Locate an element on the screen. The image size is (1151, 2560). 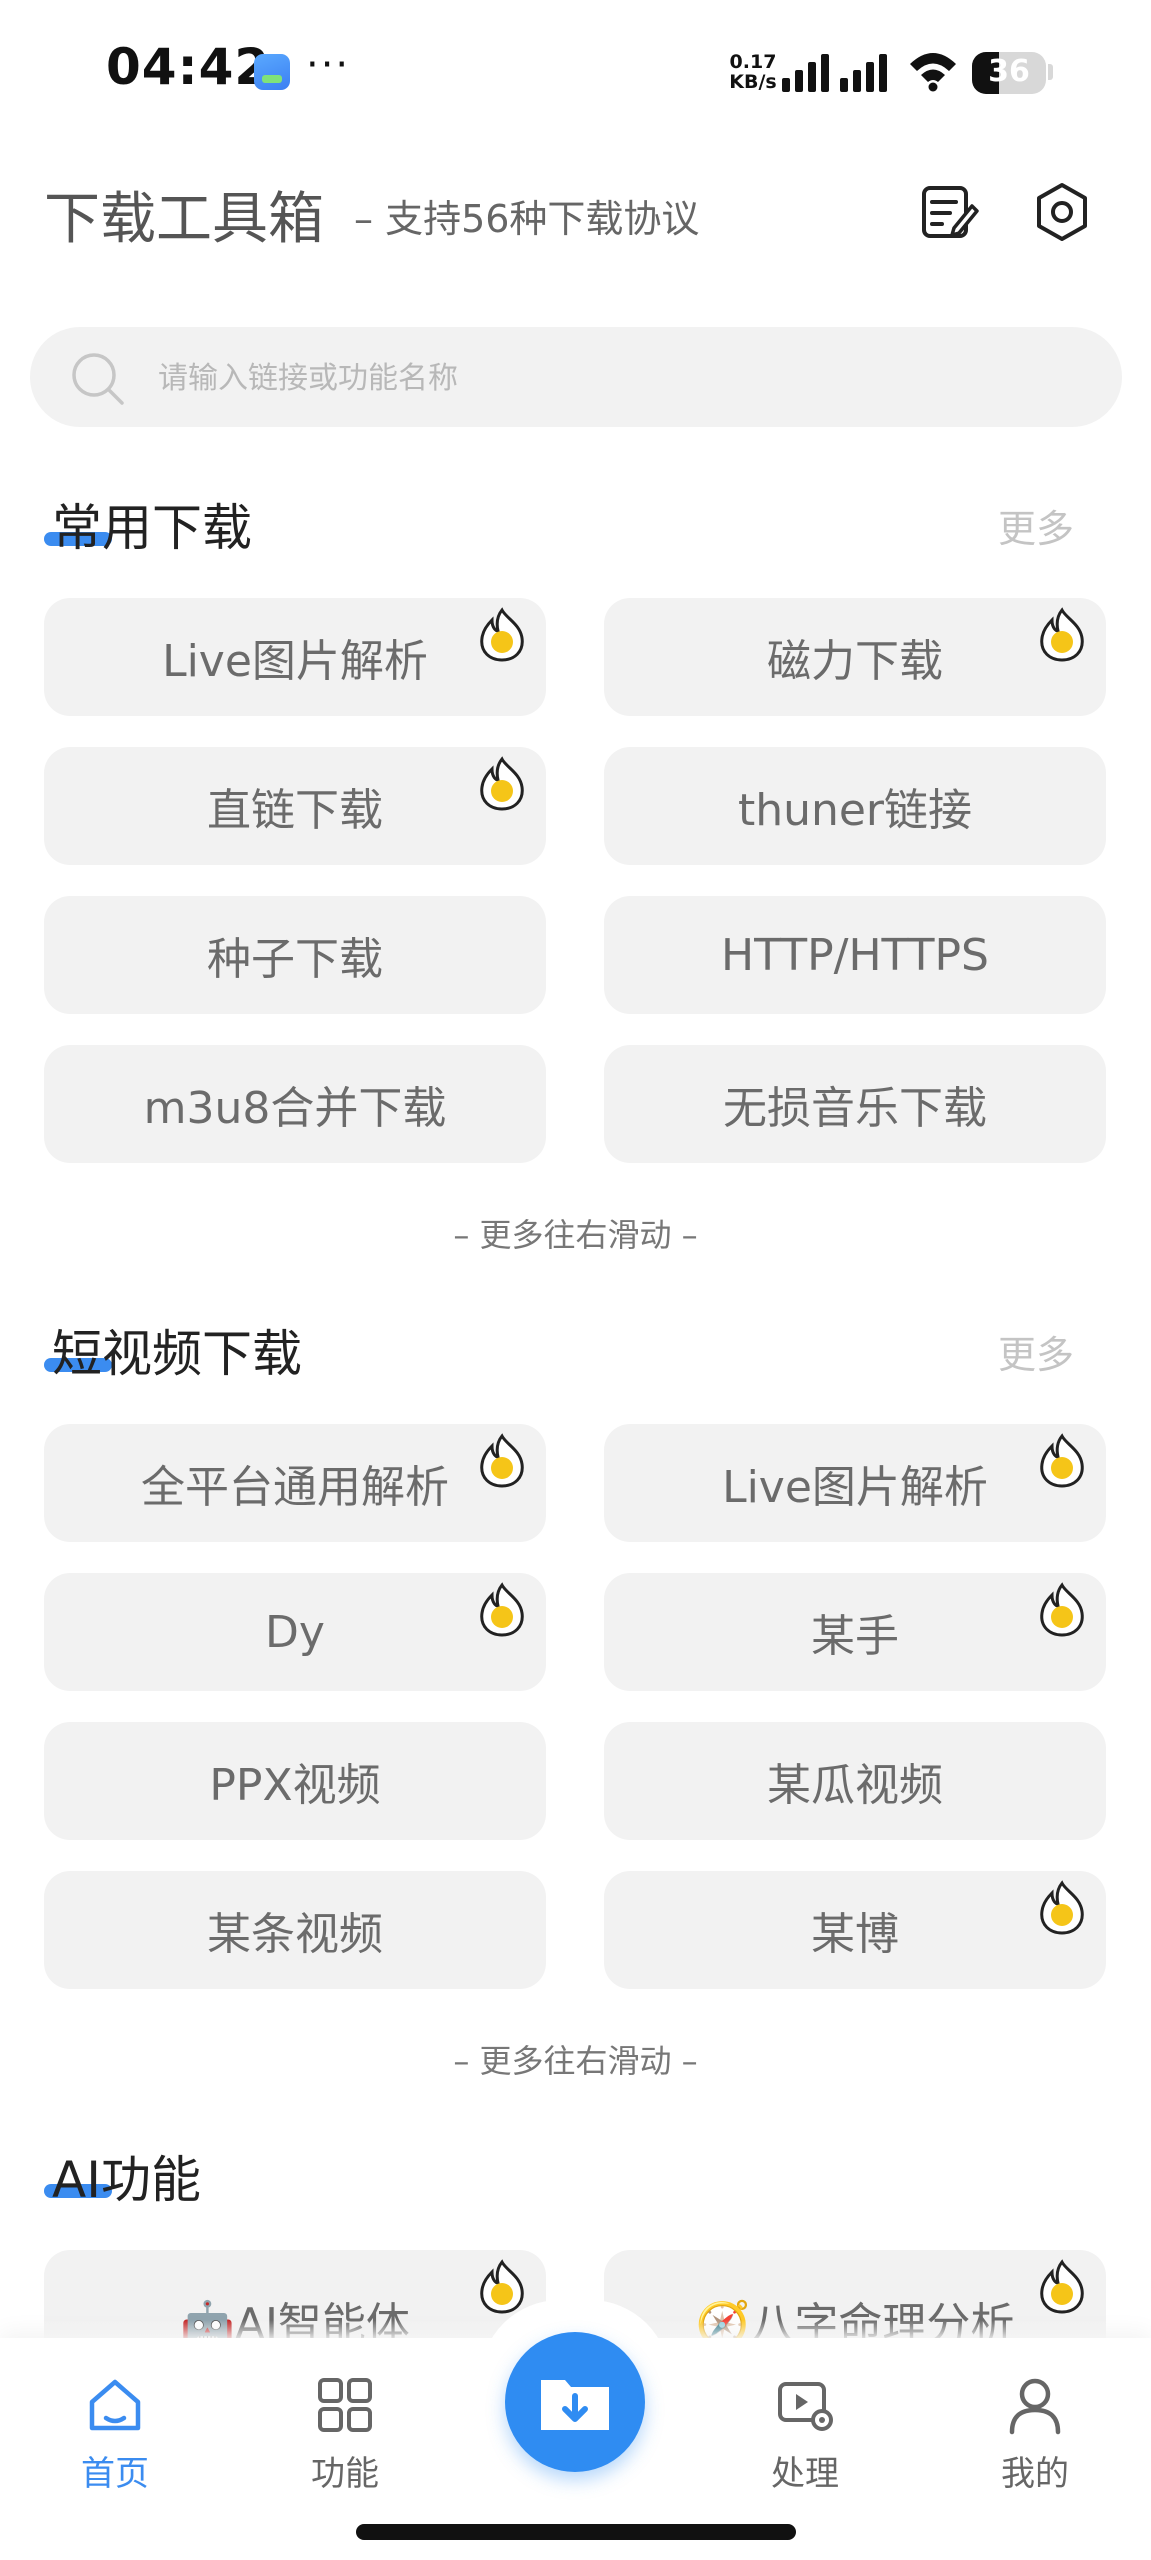
tile-label: HTTP/HTTPS is located at coordinates (855, 955).